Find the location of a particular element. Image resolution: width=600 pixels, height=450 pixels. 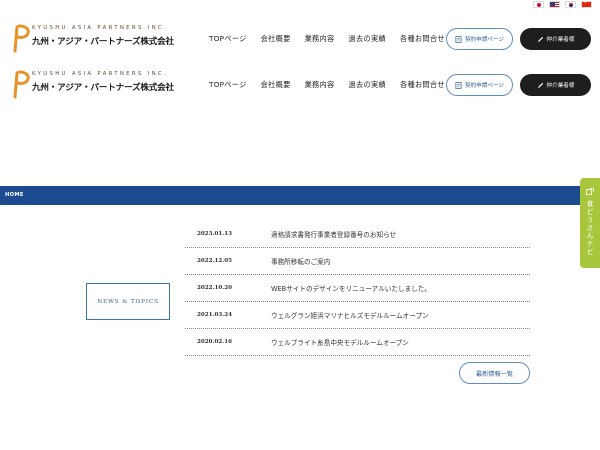

flag-jp-icon is located at coordinates (538, 4).